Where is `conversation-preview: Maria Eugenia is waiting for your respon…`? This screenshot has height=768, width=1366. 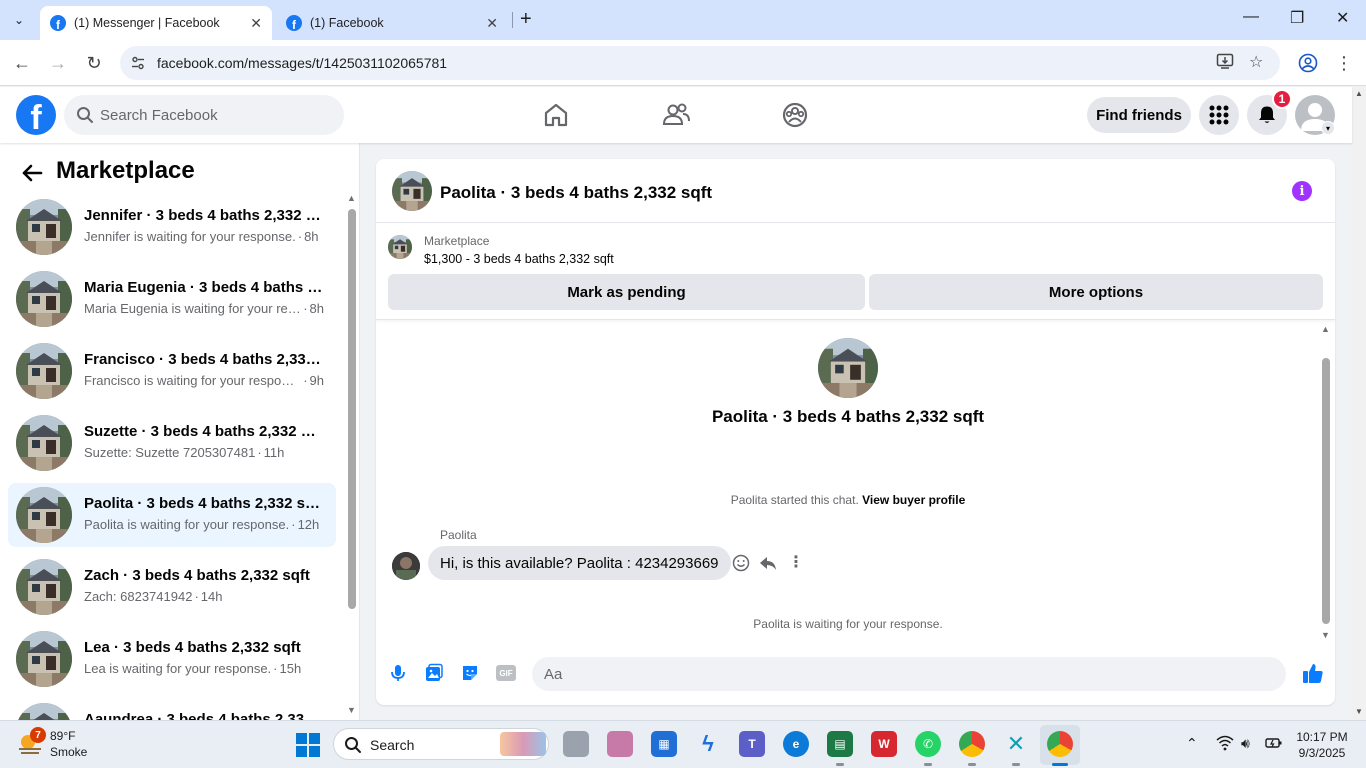 conversation-preview: Maria Eugenia is waiting for your respon… is located at coordinates (204, 308).